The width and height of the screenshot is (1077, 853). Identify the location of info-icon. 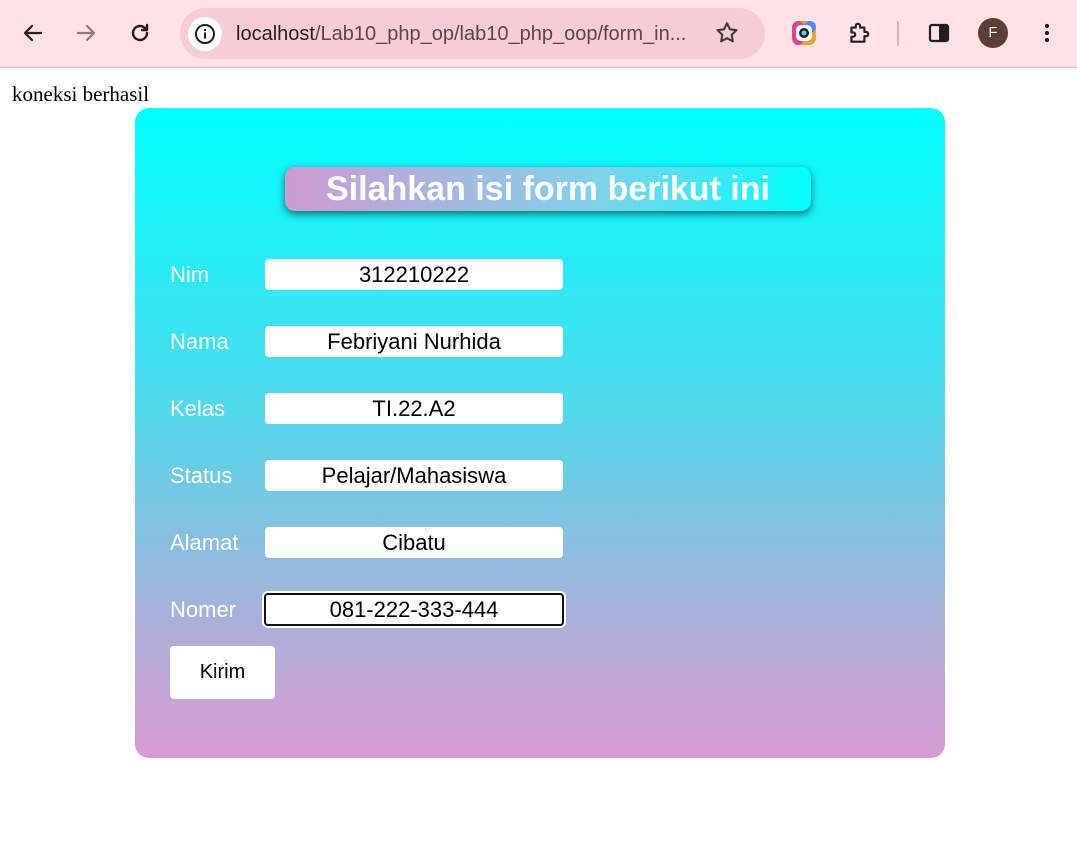
(205, 34).